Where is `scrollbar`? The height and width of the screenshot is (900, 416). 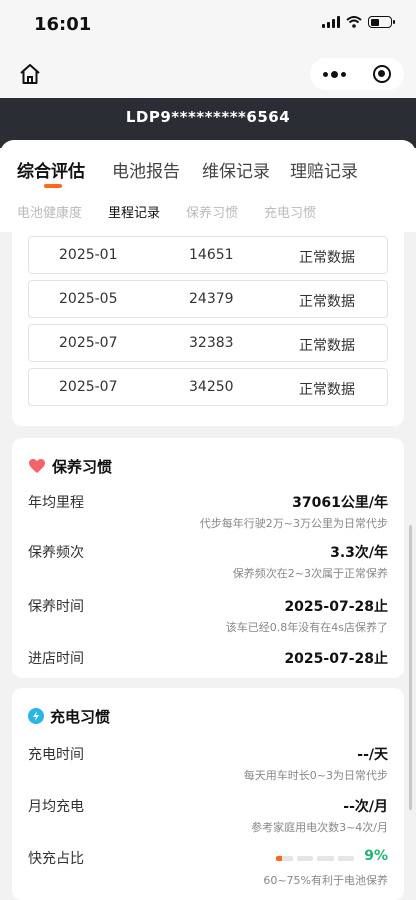 scrollbar is located at coordinates (410, 667).